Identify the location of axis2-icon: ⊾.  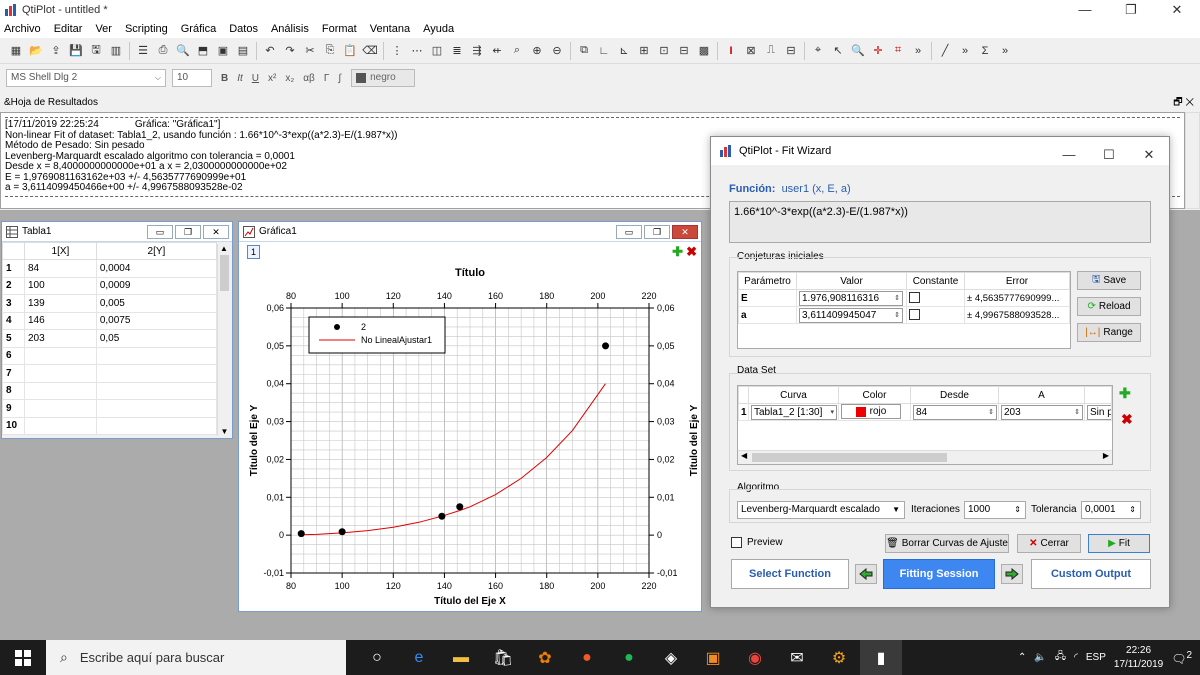
(624, 51).